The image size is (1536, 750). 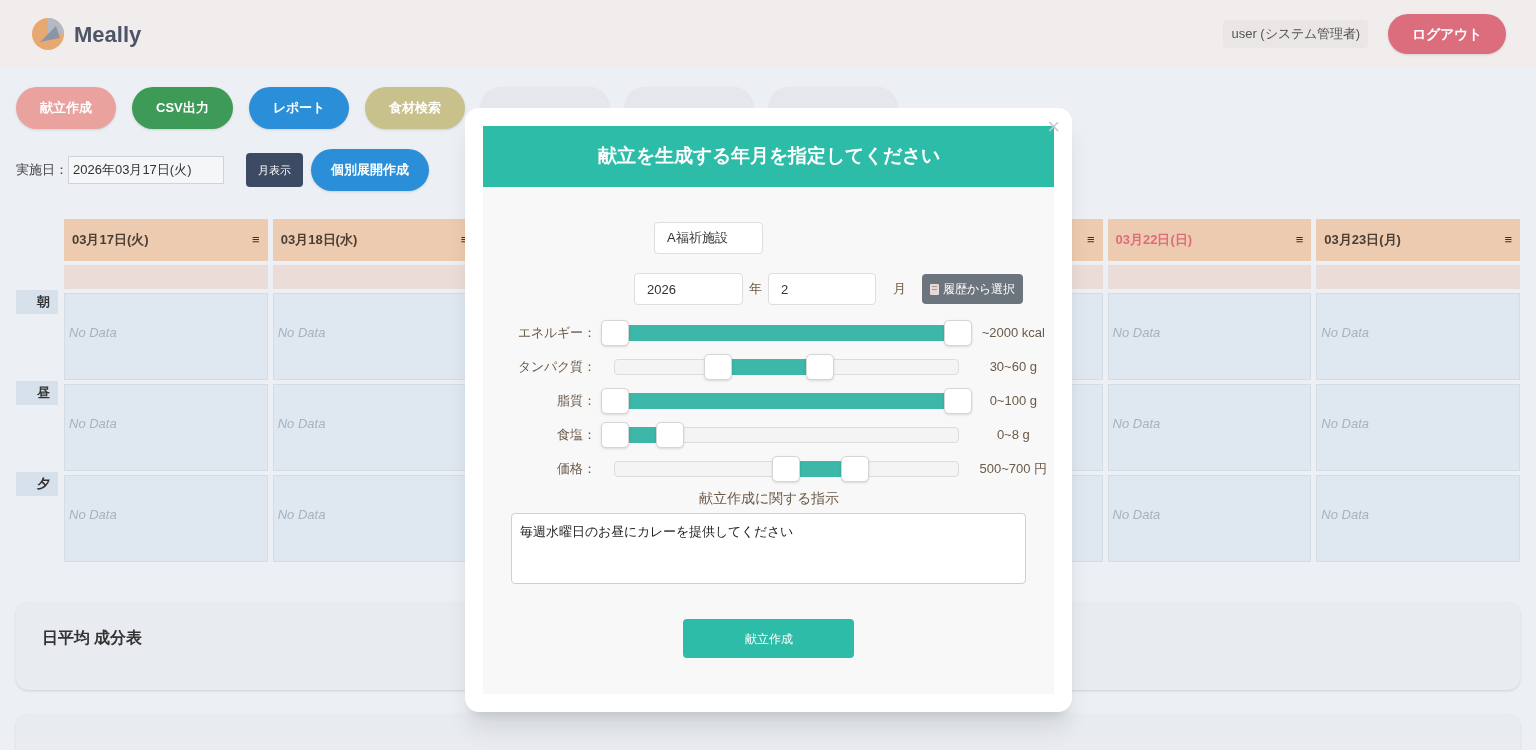 What do you see at coordinates (972, 289) in the screenshot?
I see `history-button: 履歴から選択` at bounding box center [972, 289].